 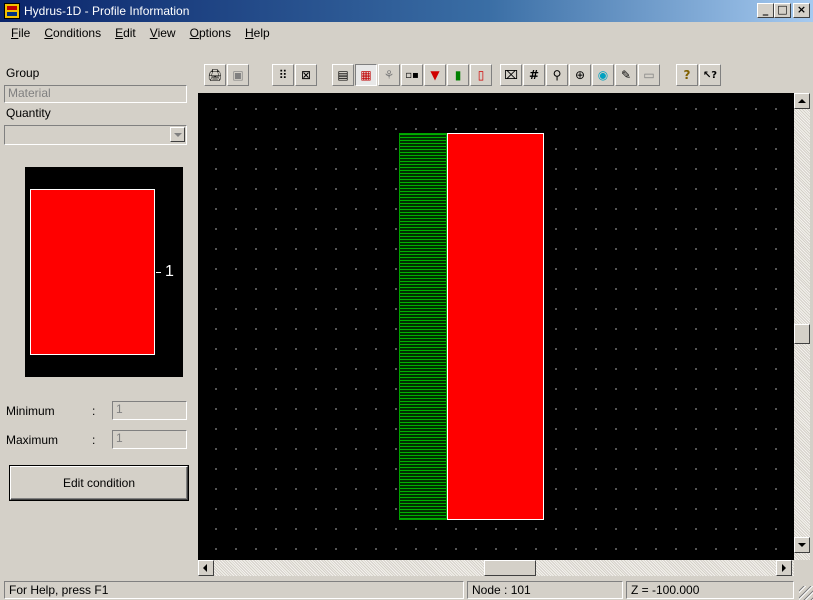 I want to click on help-icon: ?, so click(x=687, y=75).